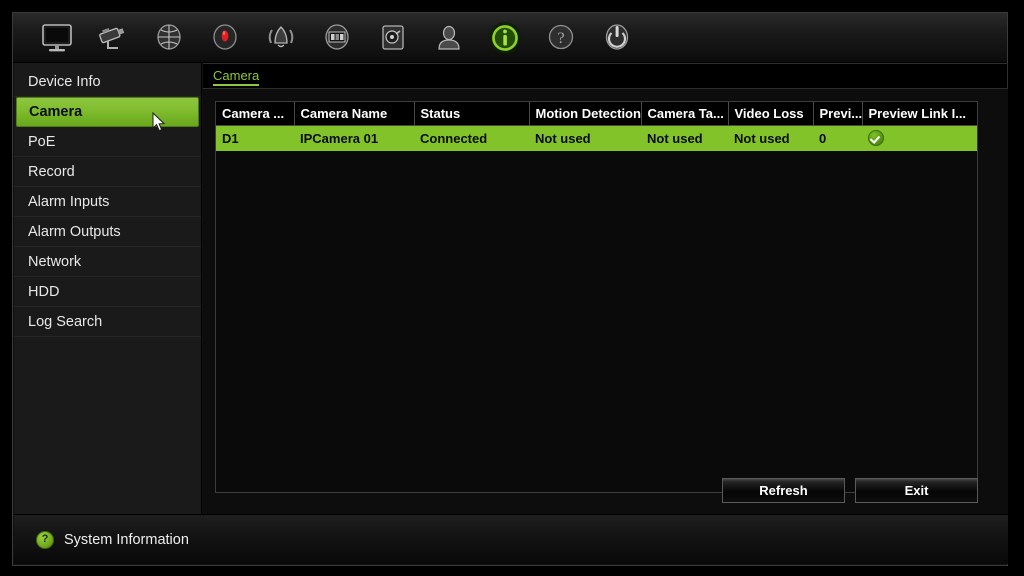  What do you see at coordinates (107, 82) in the screenshot?
I see `sidebar-item-device-info: Device Info` at bounding box center [107, 82].